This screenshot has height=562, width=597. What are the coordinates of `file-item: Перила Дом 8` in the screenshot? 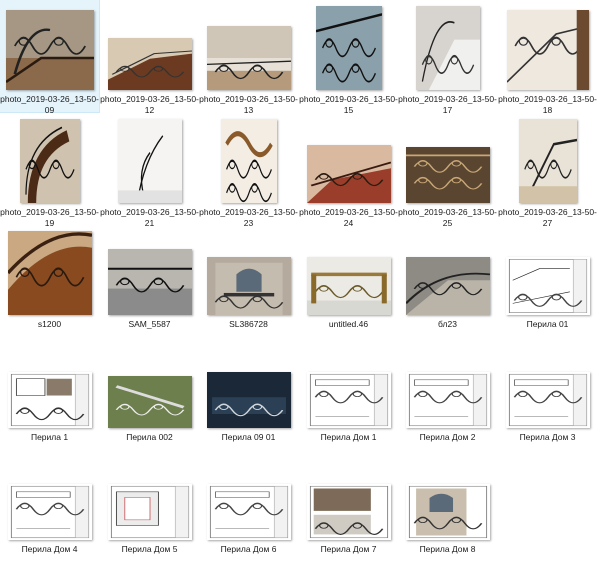 It's located at (447, 506).